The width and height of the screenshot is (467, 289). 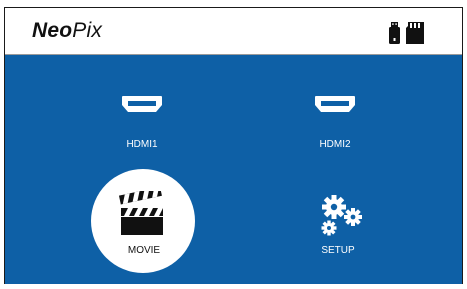 What do you see at coordinates (338, 250) in the screenshot?
I see `menu-item-label: SETUP` at bounding box center [338, 250].